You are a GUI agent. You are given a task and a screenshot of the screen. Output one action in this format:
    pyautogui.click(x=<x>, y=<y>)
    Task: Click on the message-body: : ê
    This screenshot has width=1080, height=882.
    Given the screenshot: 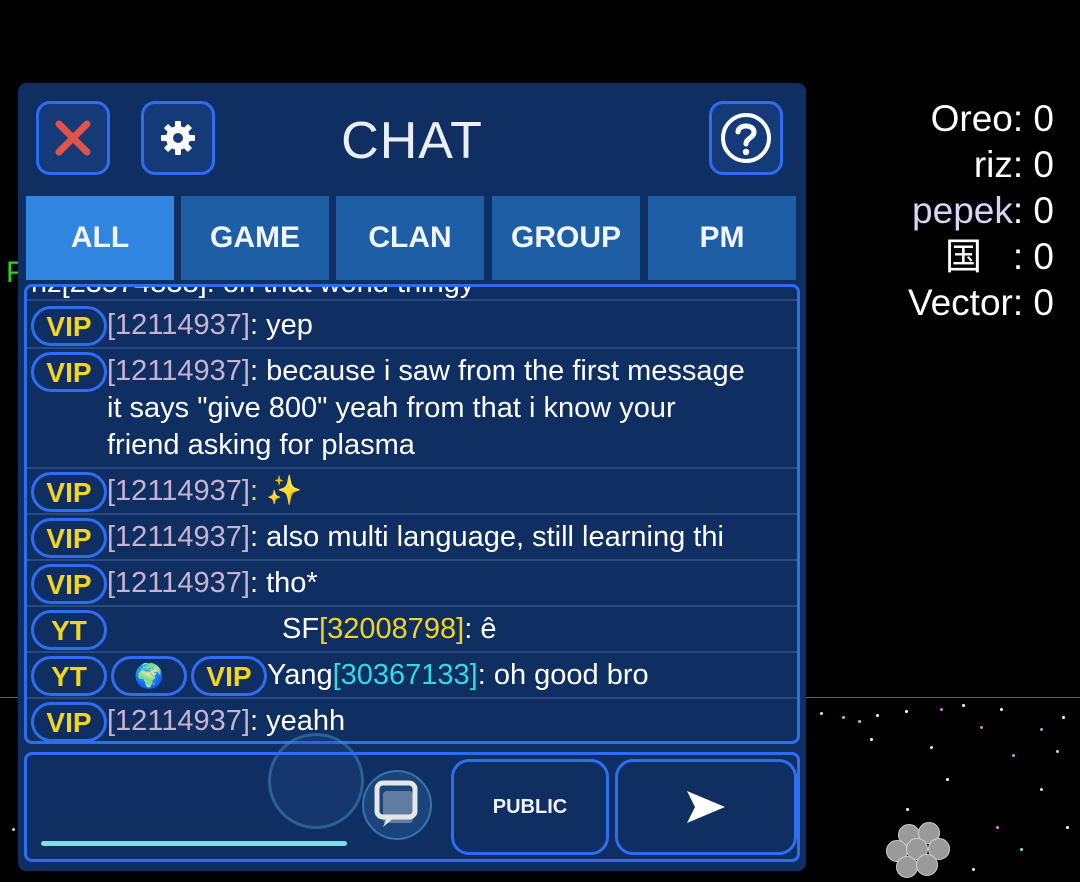 What is the action you would take?
    pyautogui.click(x=480, y=629)
    